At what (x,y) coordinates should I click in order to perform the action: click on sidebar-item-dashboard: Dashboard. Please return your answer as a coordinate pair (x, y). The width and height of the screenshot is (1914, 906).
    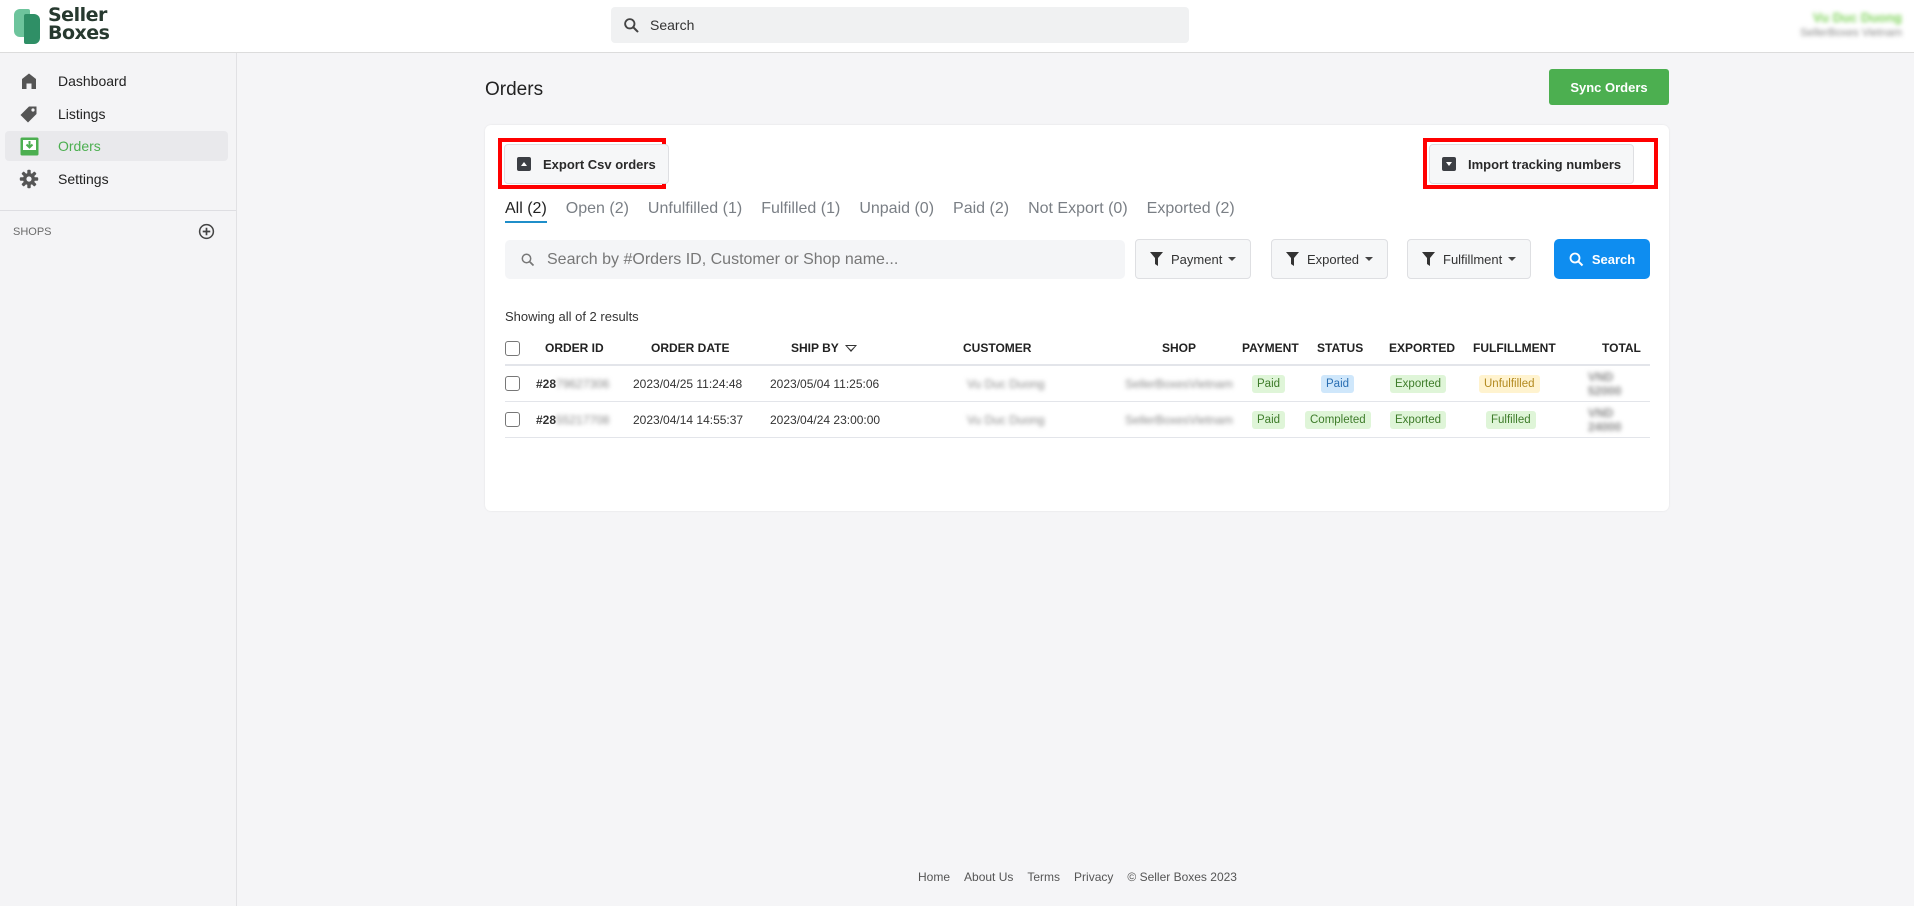
    Looking at the image, I should click on (116, 81).